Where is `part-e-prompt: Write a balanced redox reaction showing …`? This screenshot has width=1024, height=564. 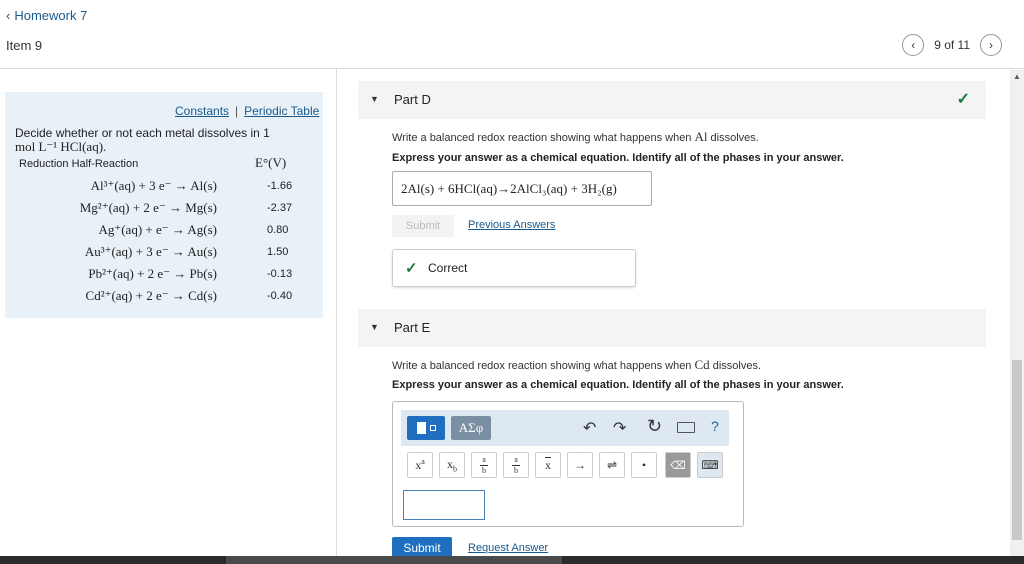
part-e-prompt: Write a balanced redox reaction showing … is located at coordinates (576, 365).